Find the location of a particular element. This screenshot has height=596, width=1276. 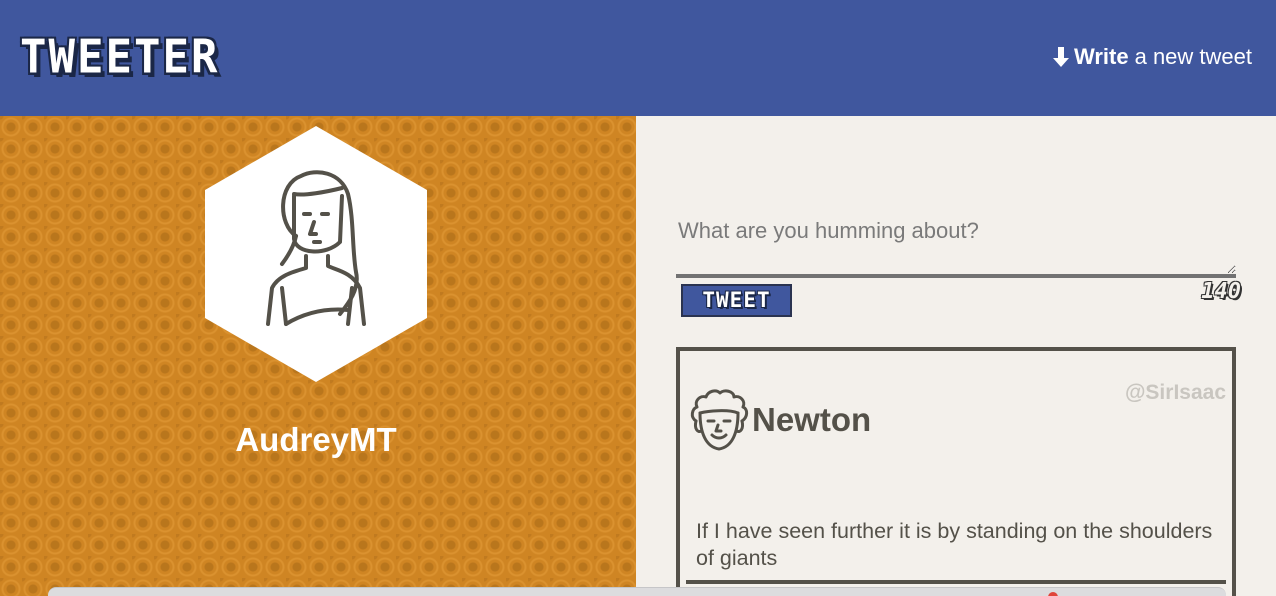

write-new-tweet-bold: Write is located at coordinates (1101, 56).